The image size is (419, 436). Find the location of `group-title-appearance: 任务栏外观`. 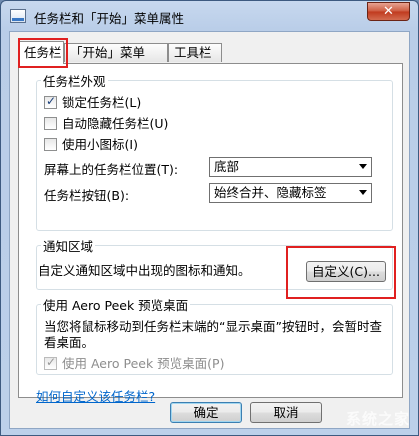

group-title-appearance: 任务栏外观 is located at coordinates (74, 81).